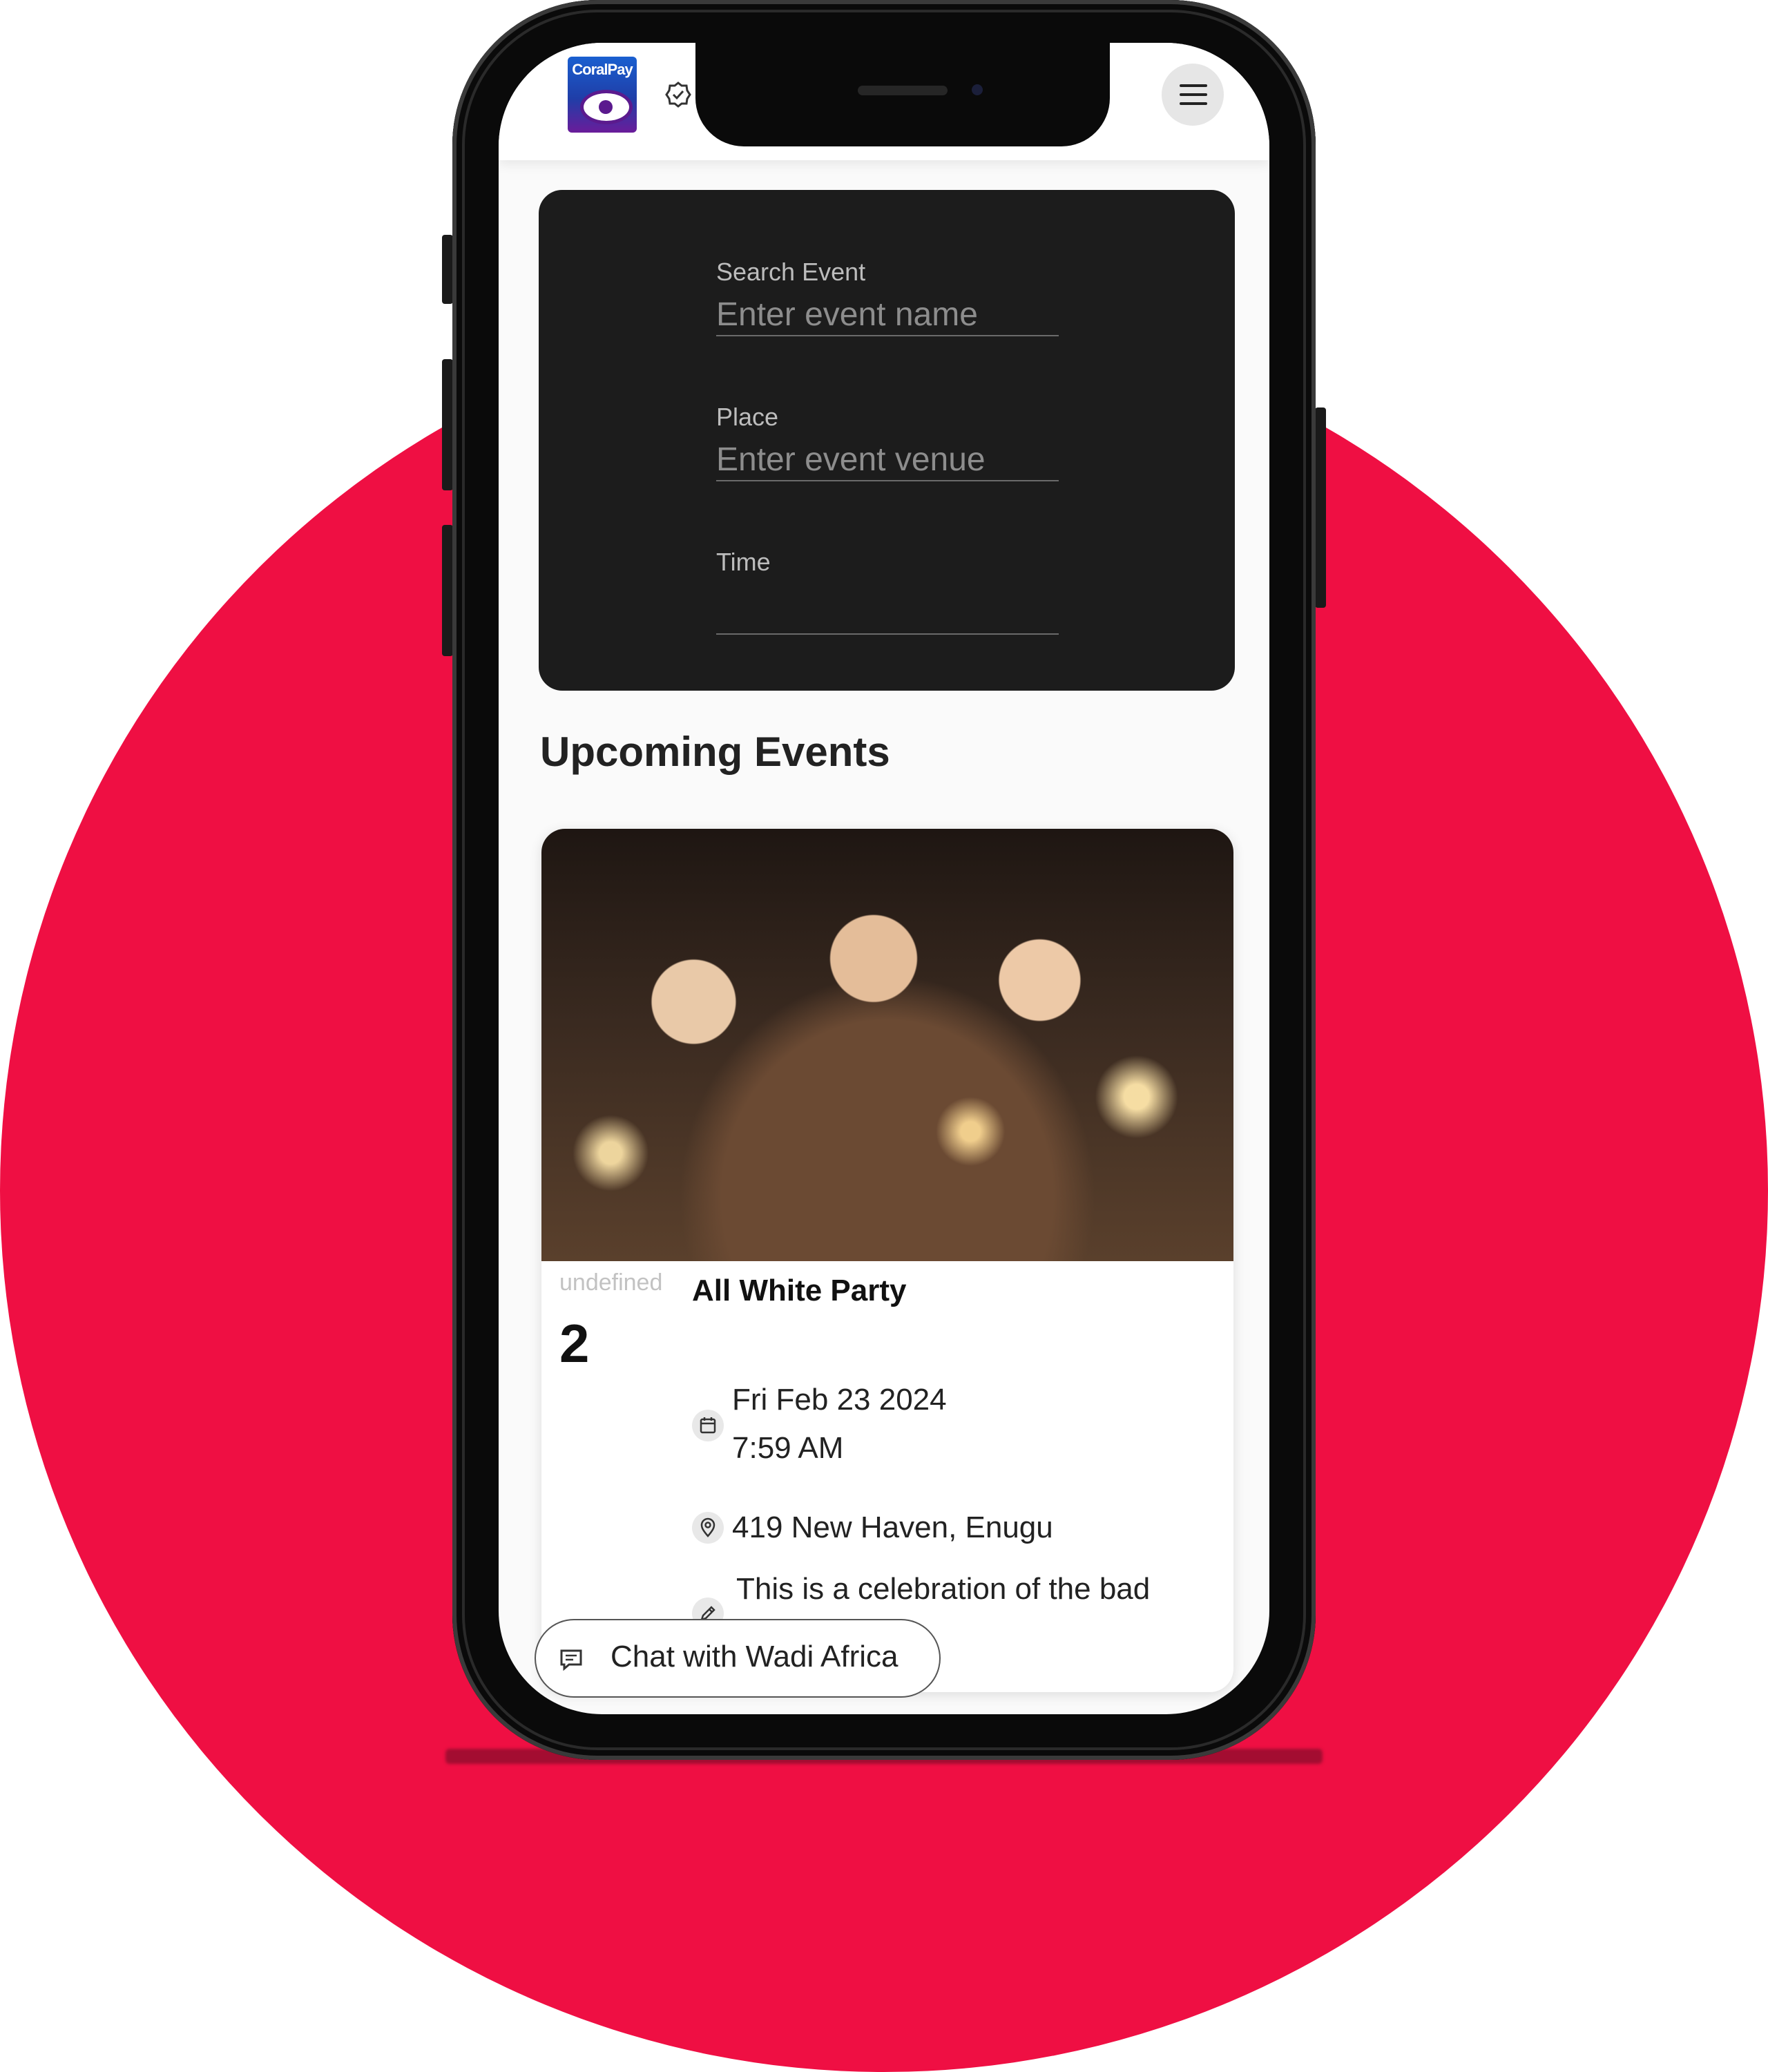 Image resolution: width=1768 pixels, height=2072 pixels. I want to click on mute-switch, so click(447, 269).